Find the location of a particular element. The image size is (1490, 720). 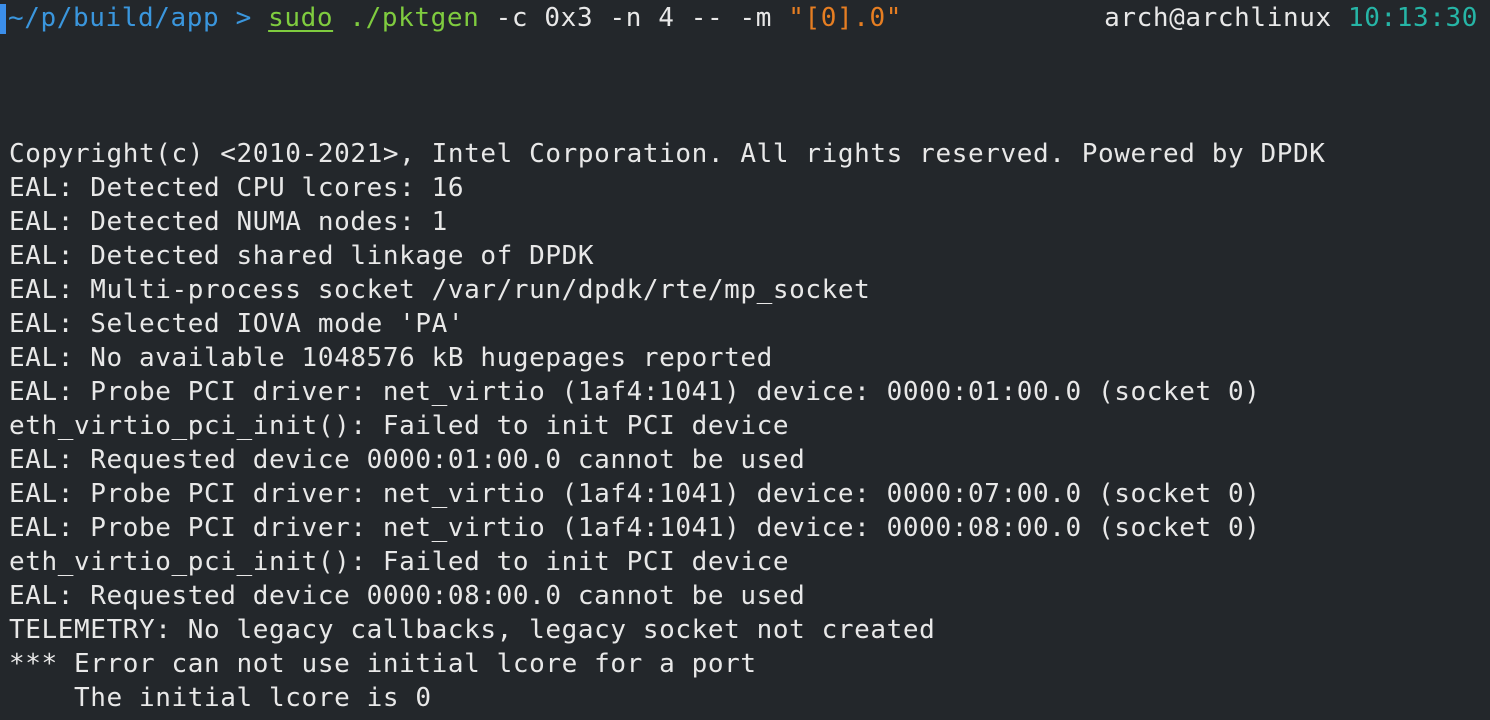

output-line: The initial lcore is 0 is located at coordinates (220, 698).